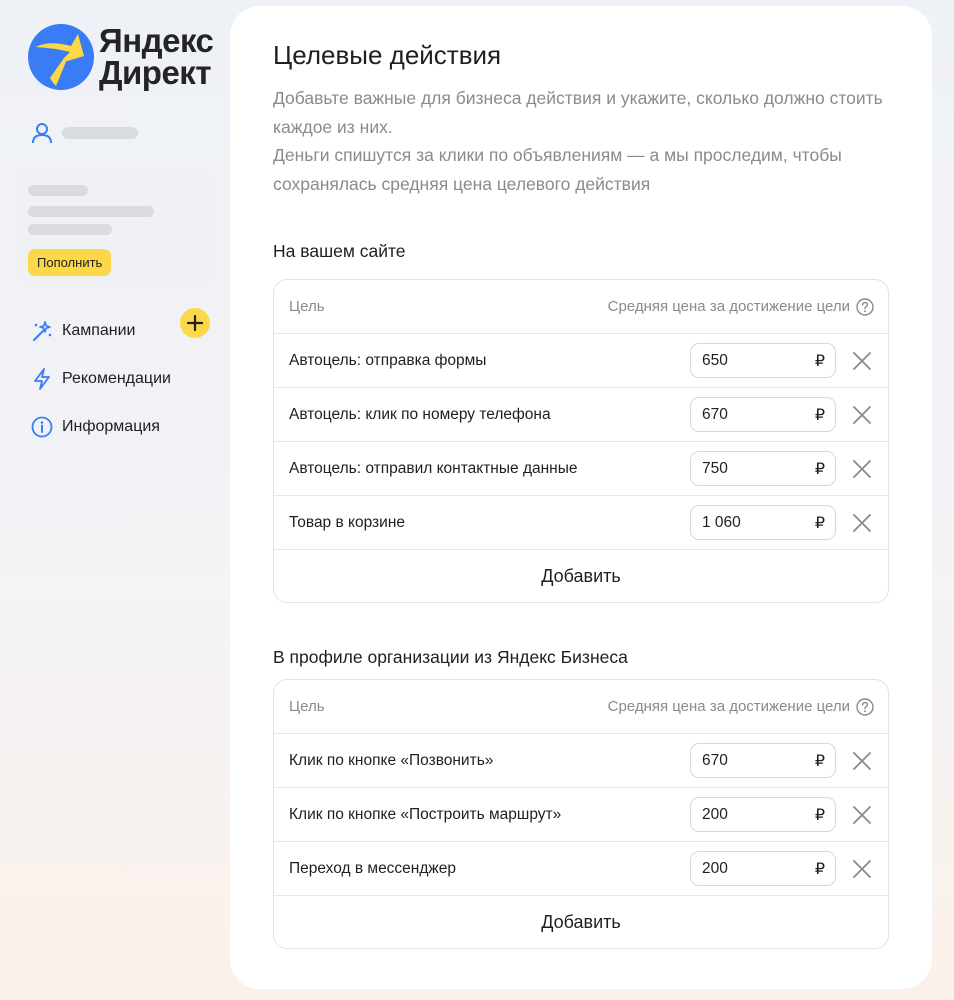 The height and width of the screenshot is (1000, 954). I want to click on yandex-direct-logo: Яндекс Директ, so click(120, 57).